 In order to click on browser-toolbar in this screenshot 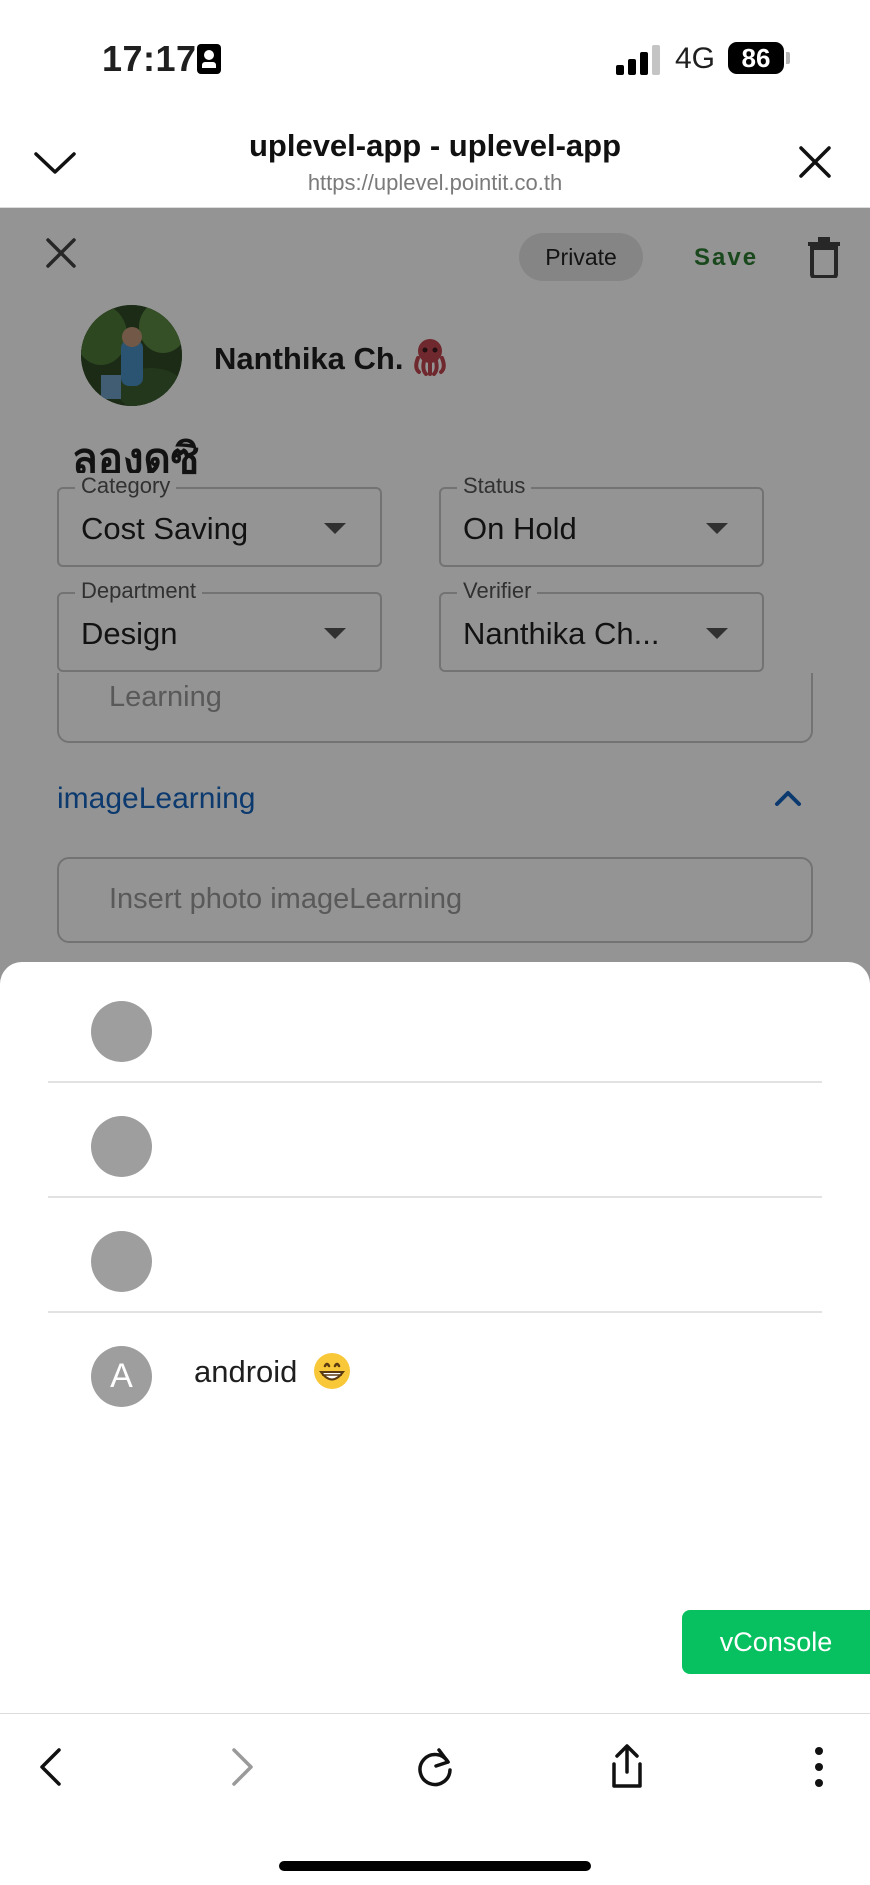, I will do `click(435, 1799)`.